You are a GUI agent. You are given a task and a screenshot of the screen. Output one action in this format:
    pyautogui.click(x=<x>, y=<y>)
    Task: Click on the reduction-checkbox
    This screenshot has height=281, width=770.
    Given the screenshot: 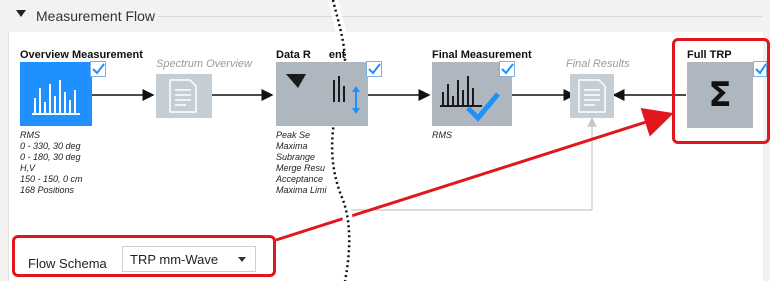 What is the action you would take?
    pyautogui.click(x=374, y=69)
    